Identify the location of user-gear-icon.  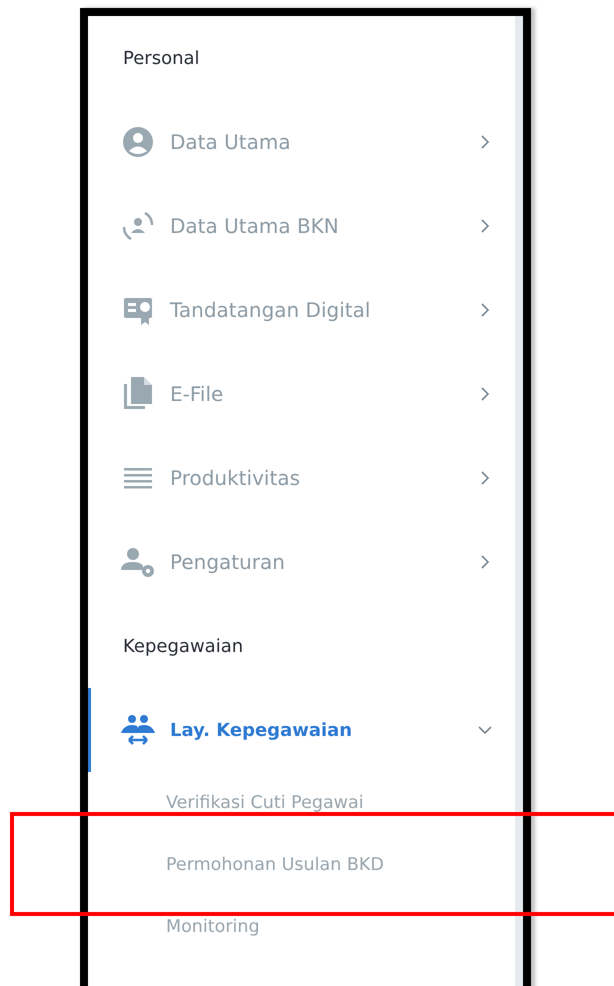
(138, 562).